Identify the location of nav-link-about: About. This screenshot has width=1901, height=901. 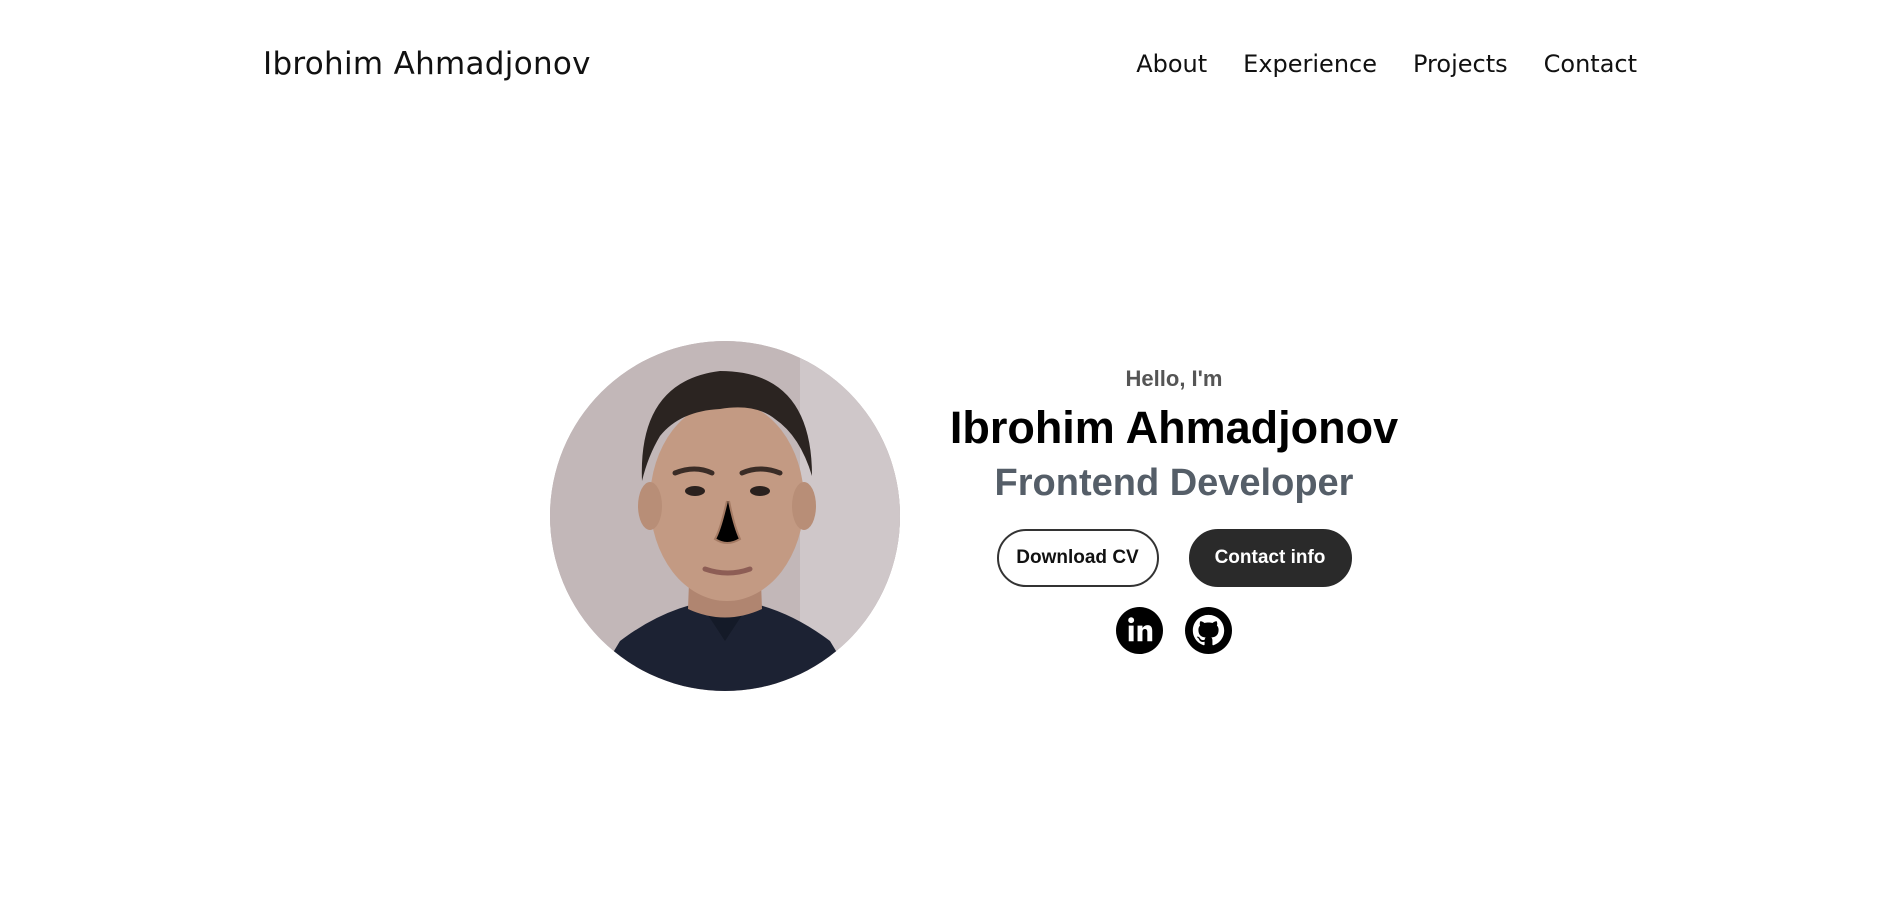
(1171, 64).